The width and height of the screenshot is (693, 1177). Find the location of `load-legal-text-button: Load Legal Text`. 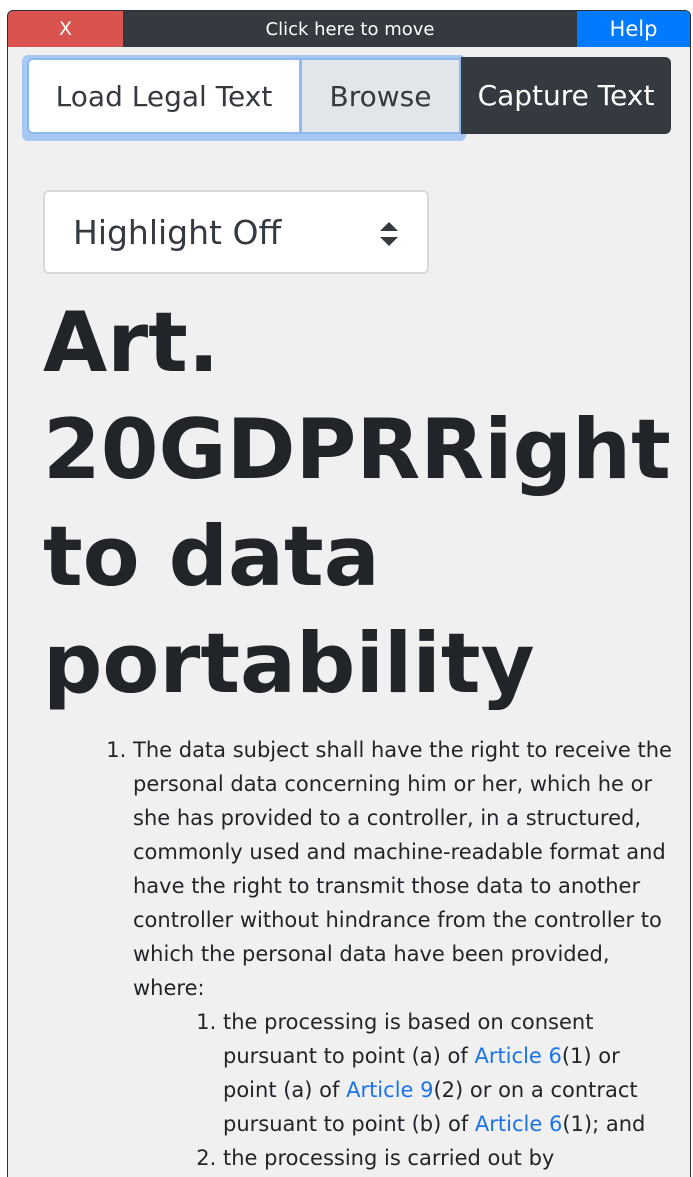

load-legal-text-button: Load Legal Text is located at coordinates (164, 96).